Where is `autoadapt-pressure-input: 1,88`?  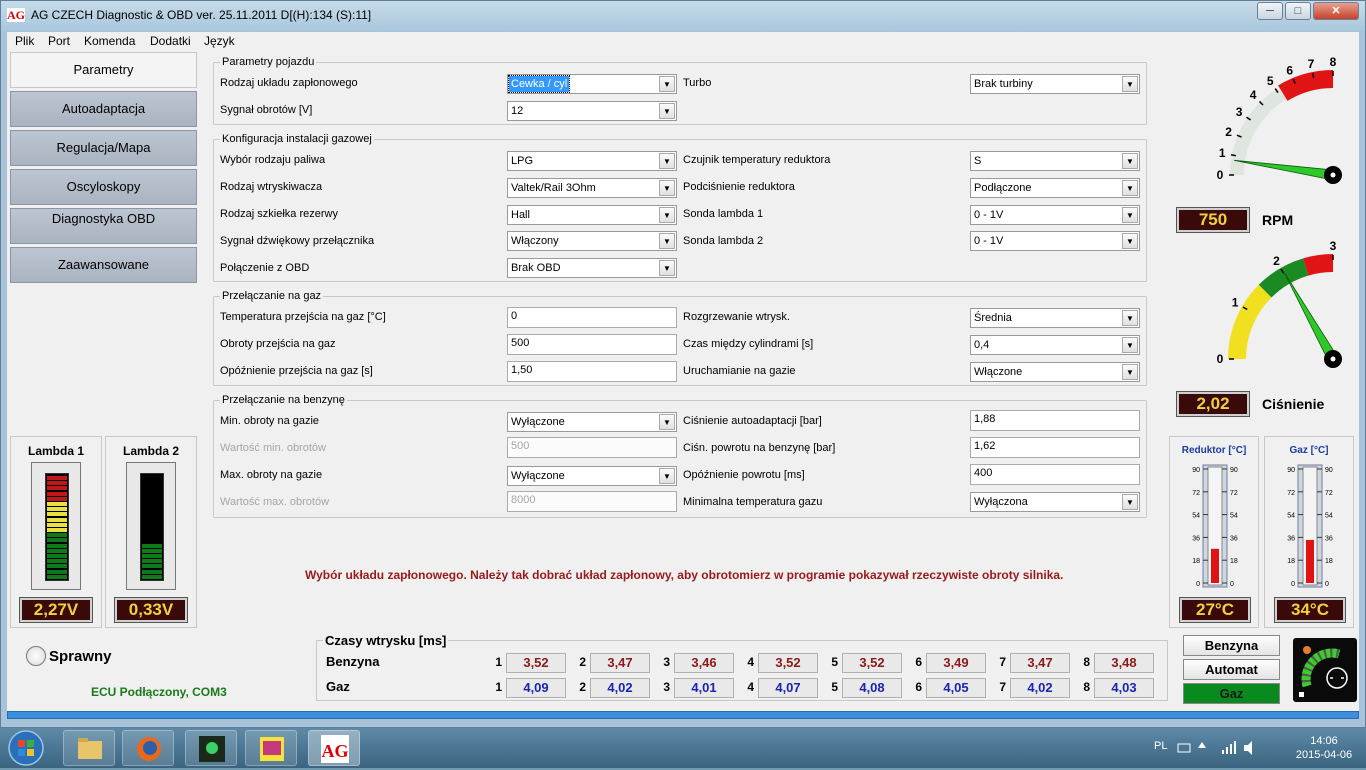
autoadapt-pressure-input: 1,88 is located at coordinates (1055, 420).